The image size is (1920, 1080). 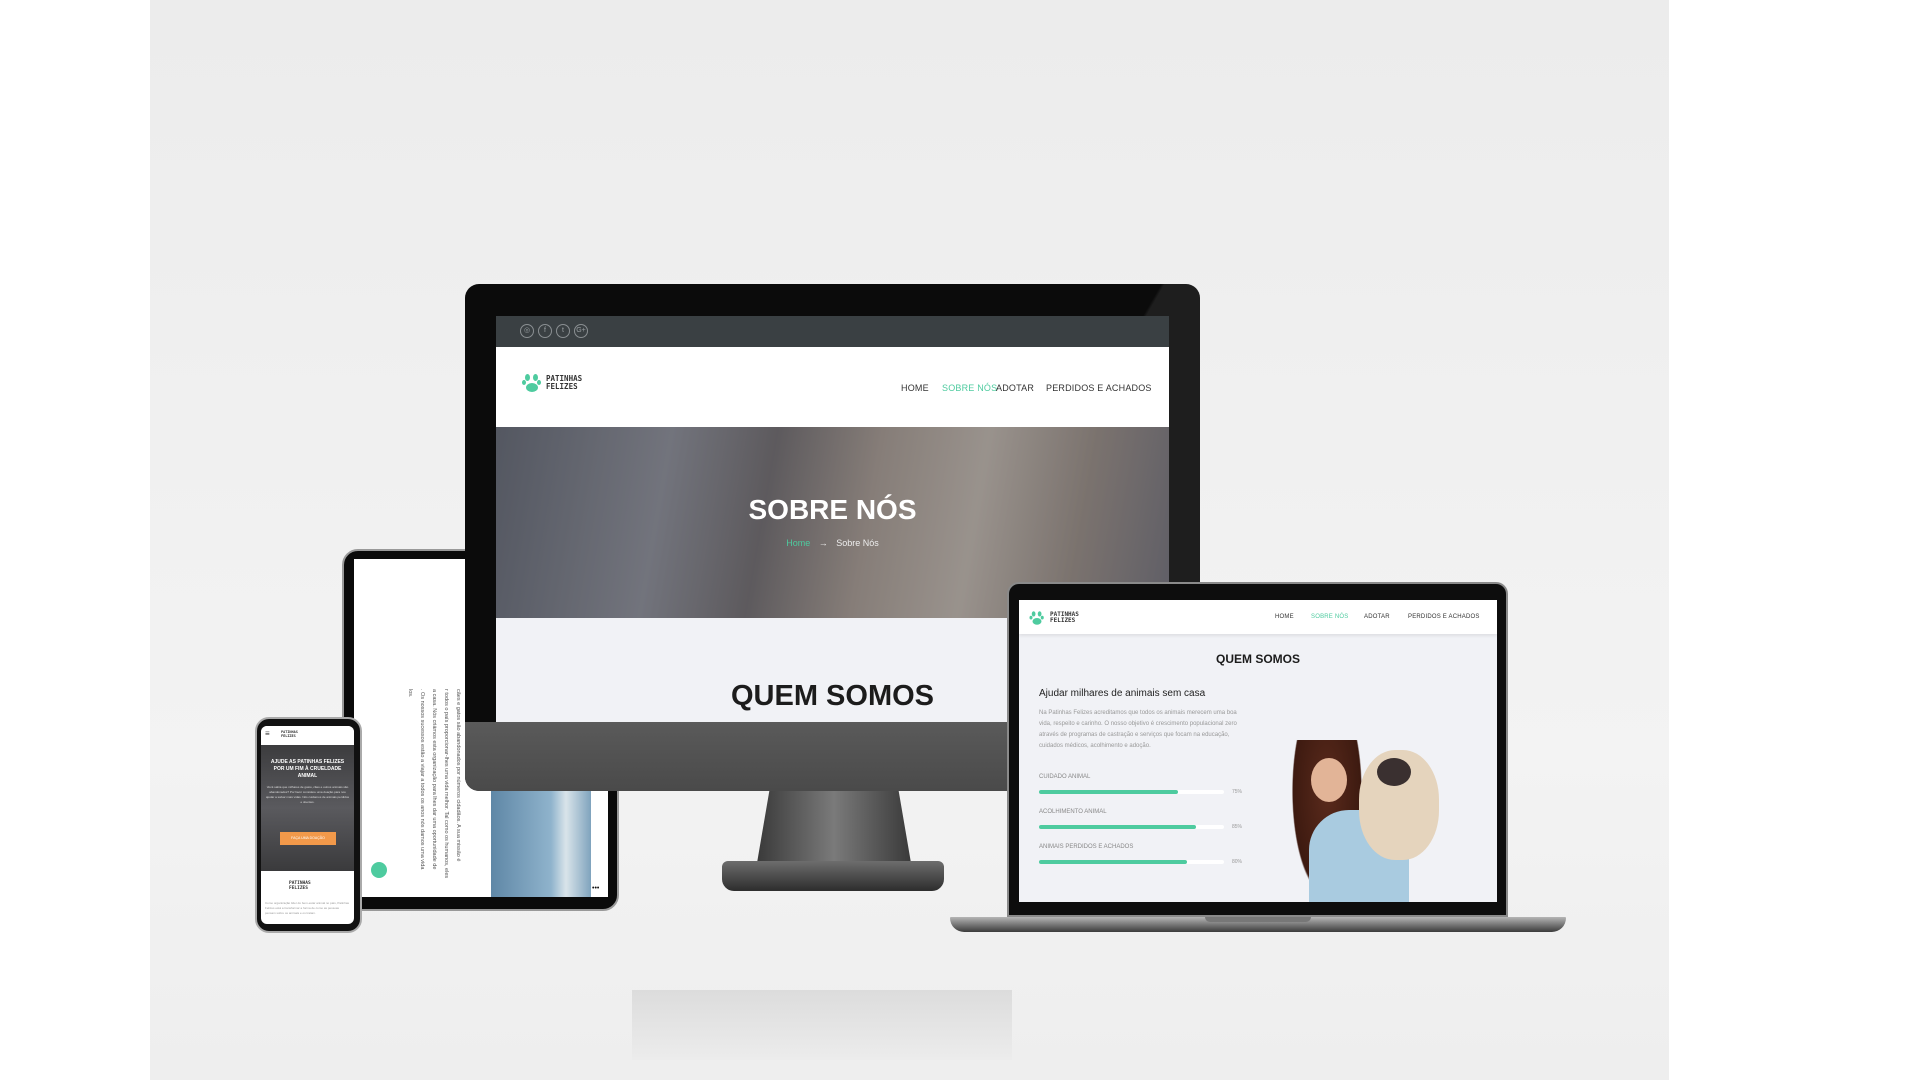 I want to click on hamburger-menu-icon: ≡, so click(x=267, y=733).